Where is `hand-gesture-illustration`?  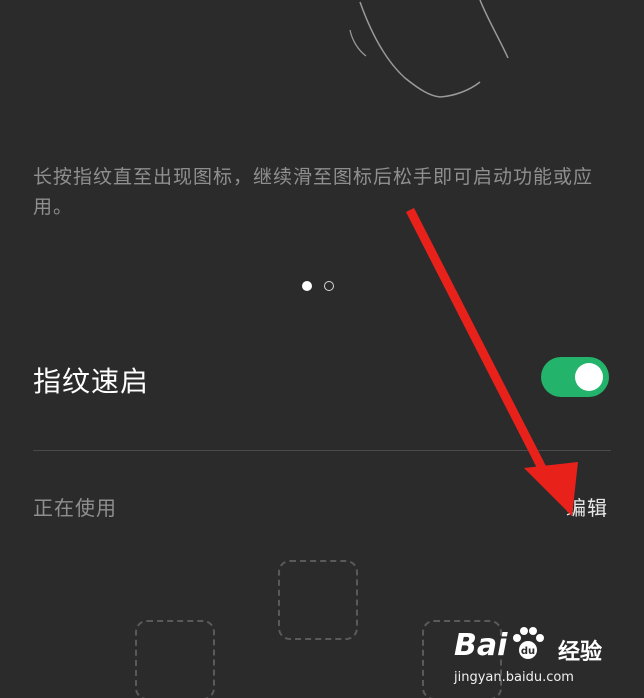 hand-gesture-illustration is located at coordinates (429, 49).